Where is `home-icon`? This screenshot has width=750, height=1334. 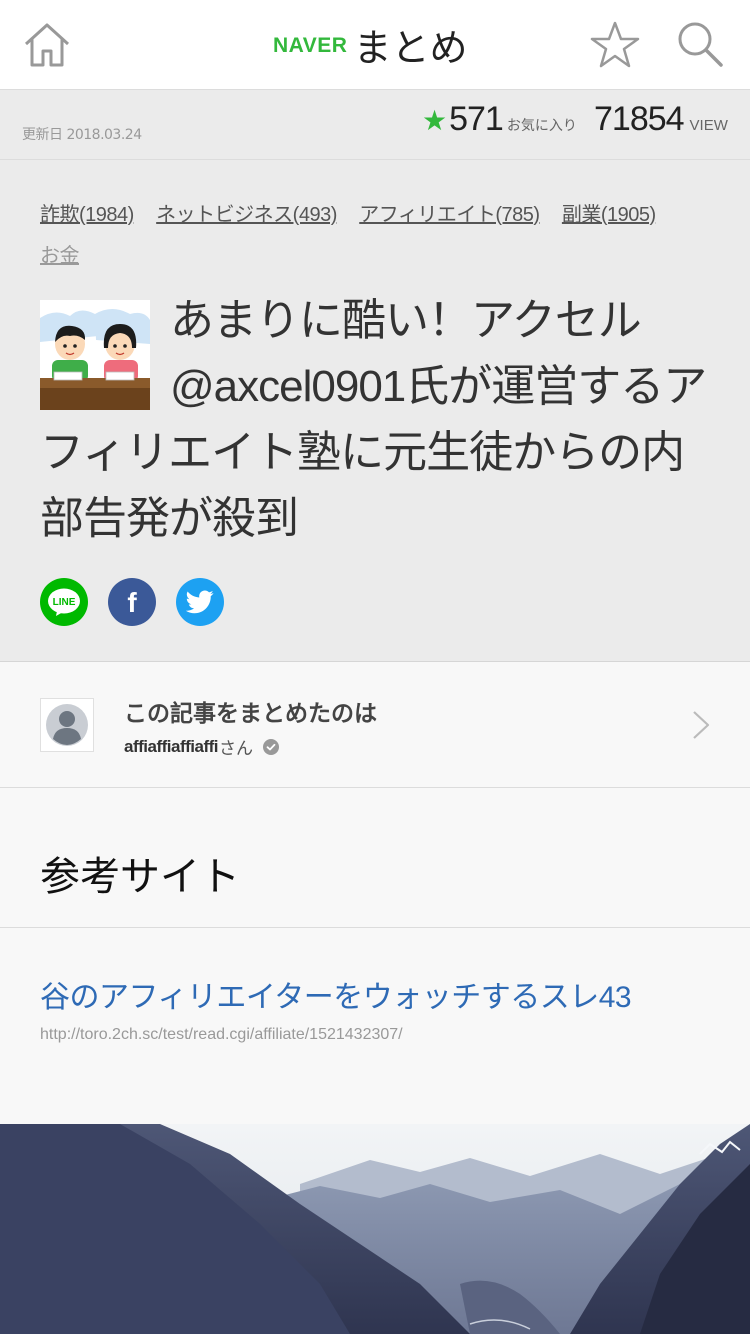 home-icon is located at coordinates (47, 45).